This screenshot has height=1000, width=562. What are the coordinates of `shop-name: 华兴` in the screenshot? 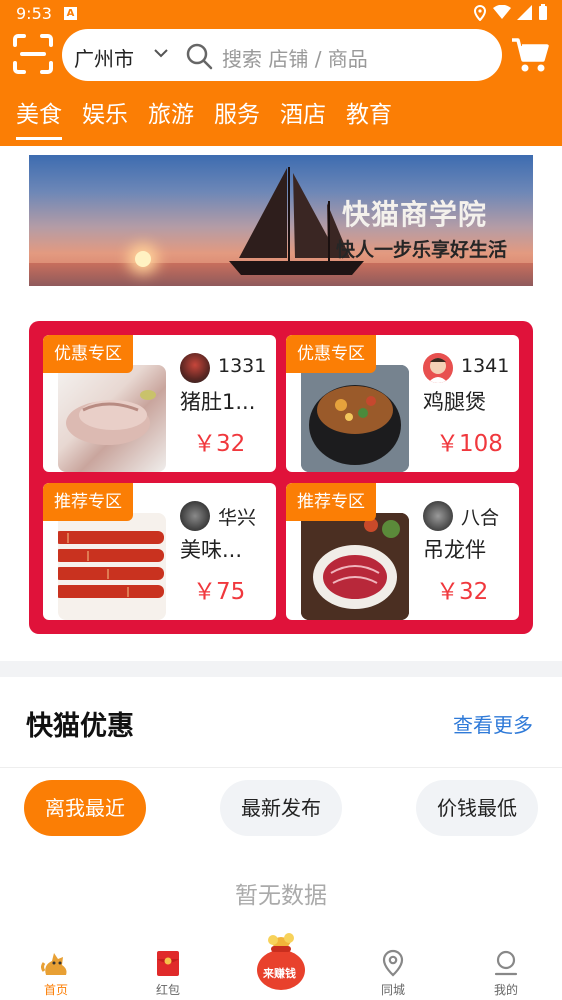 It's located at (237, 518).